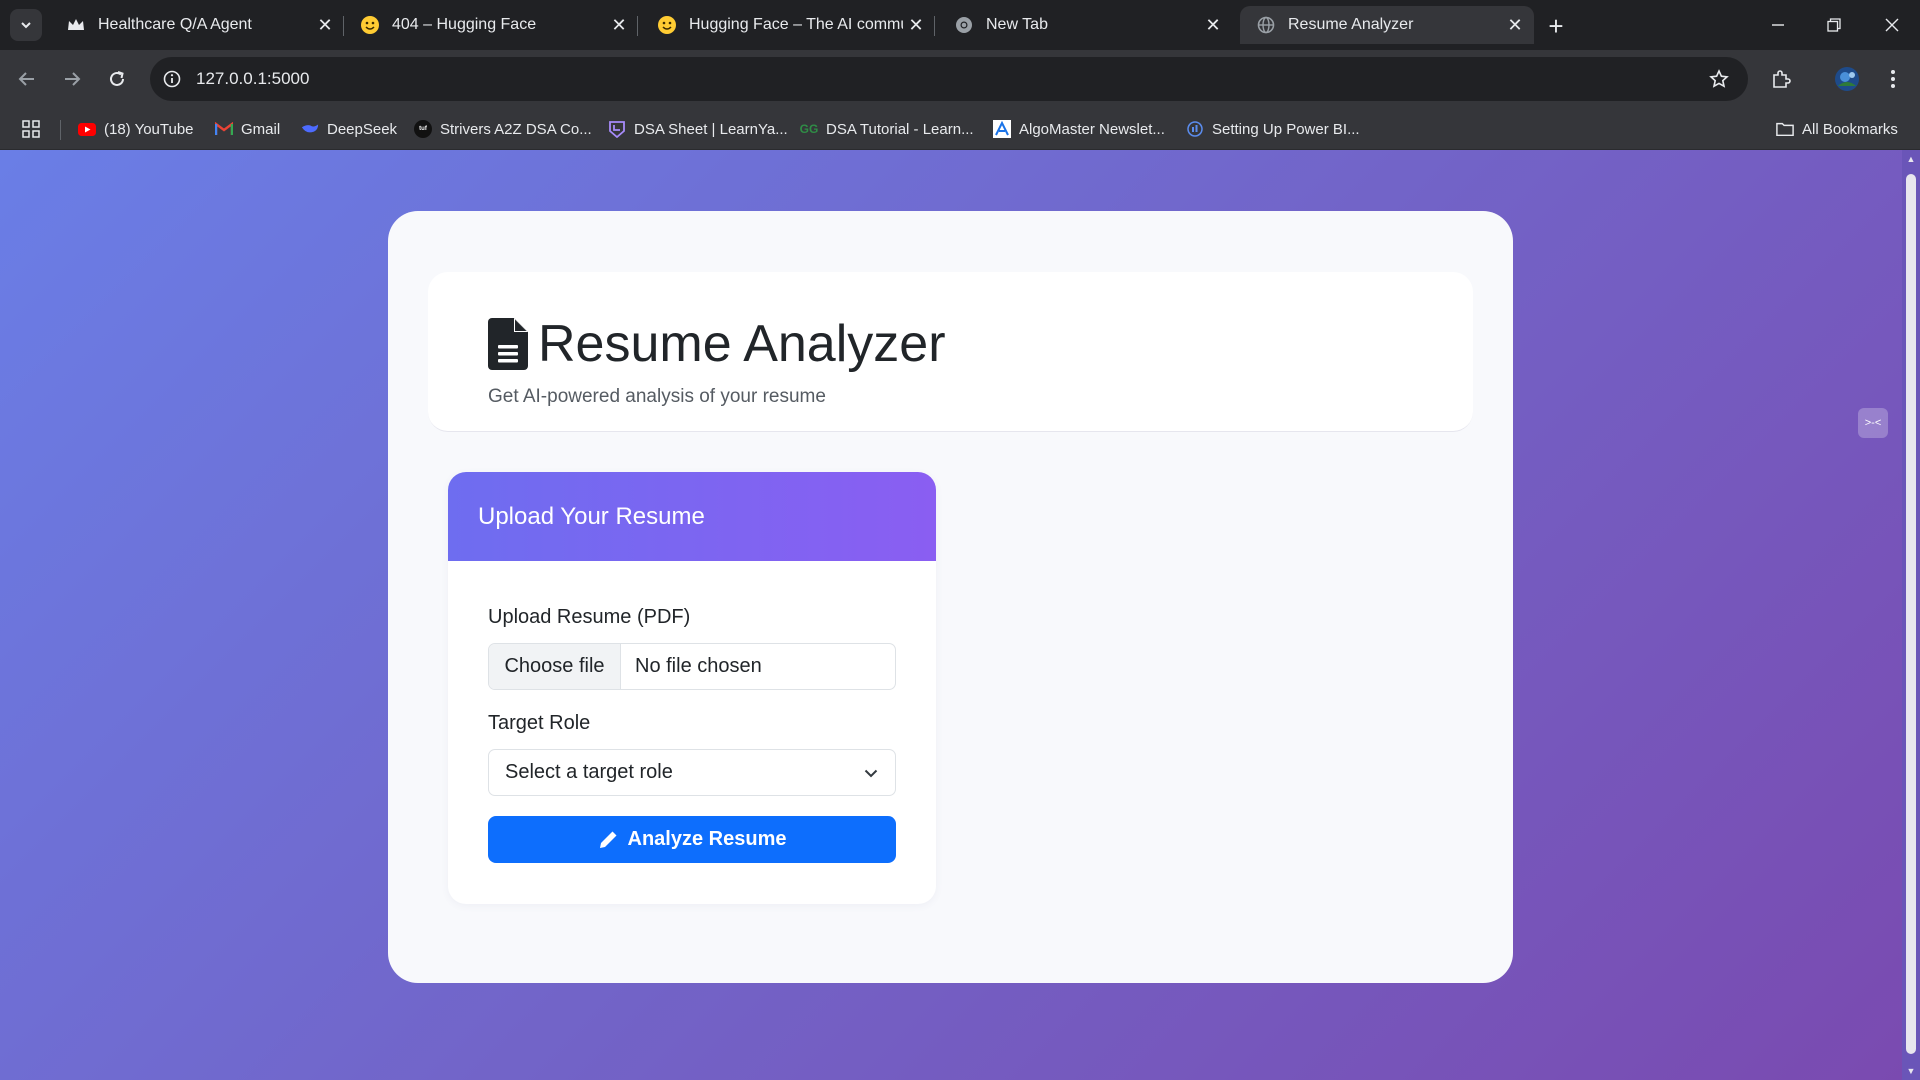 This screenshot has width=1920, height=1080. What do you see at coordinates (698, 666) in the screenshot?
I see `file-status-text: No file chosen` at bounding box center [698, 666].